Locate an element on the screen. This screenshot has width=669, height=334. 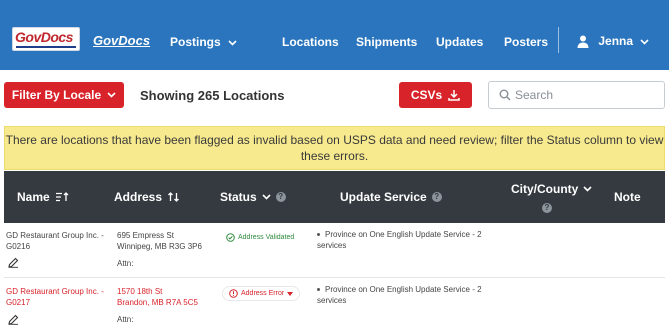
row-address-line2: Brandon, MB R7A 5C5 is located at coordinates (157, 302).